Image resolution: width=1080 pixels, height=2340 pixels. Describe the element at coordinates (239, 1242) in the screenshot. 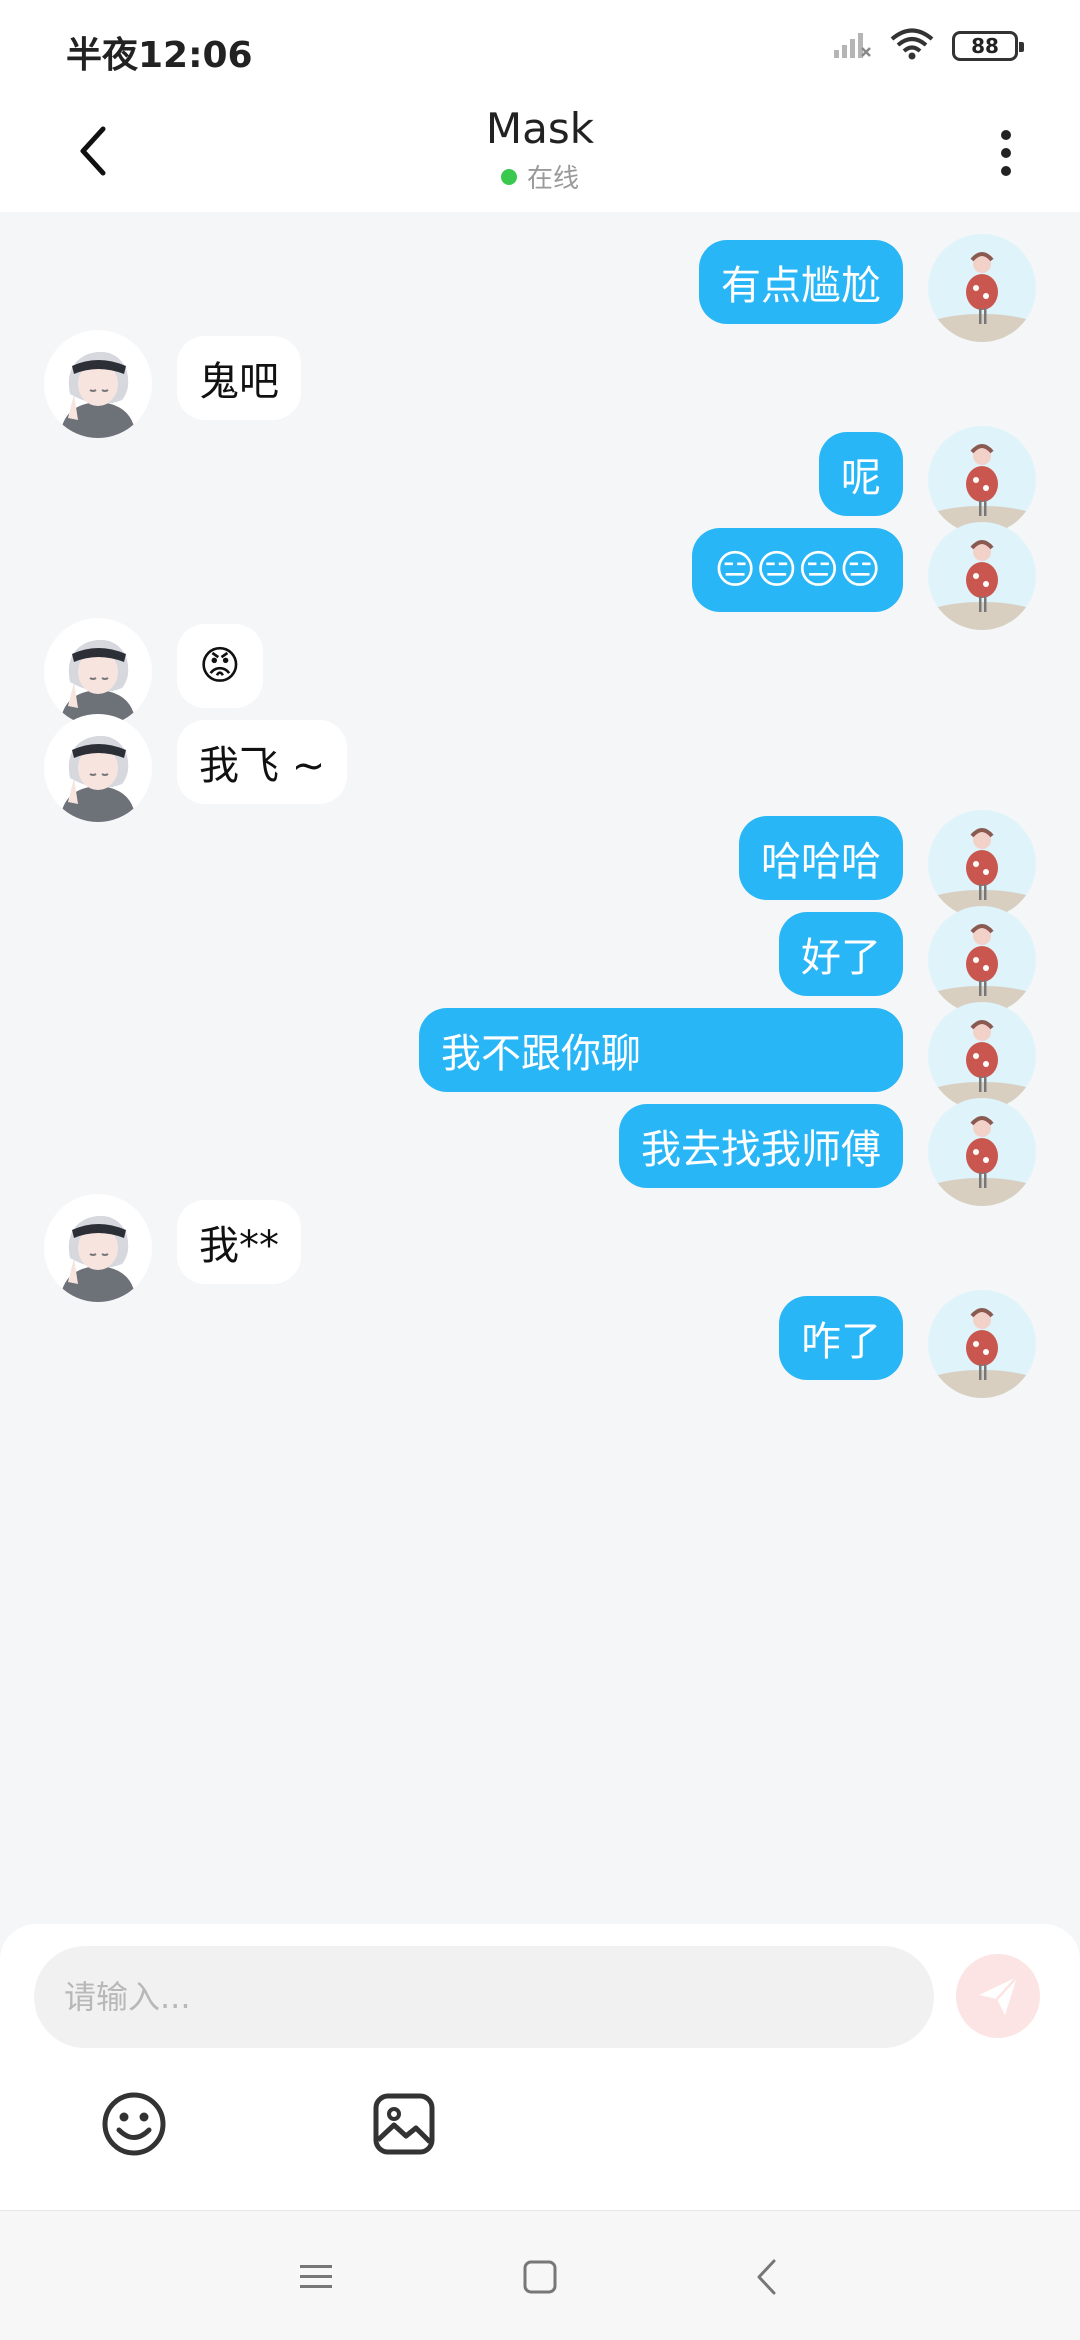

I see `incoming-bubble: 我**` at that location.